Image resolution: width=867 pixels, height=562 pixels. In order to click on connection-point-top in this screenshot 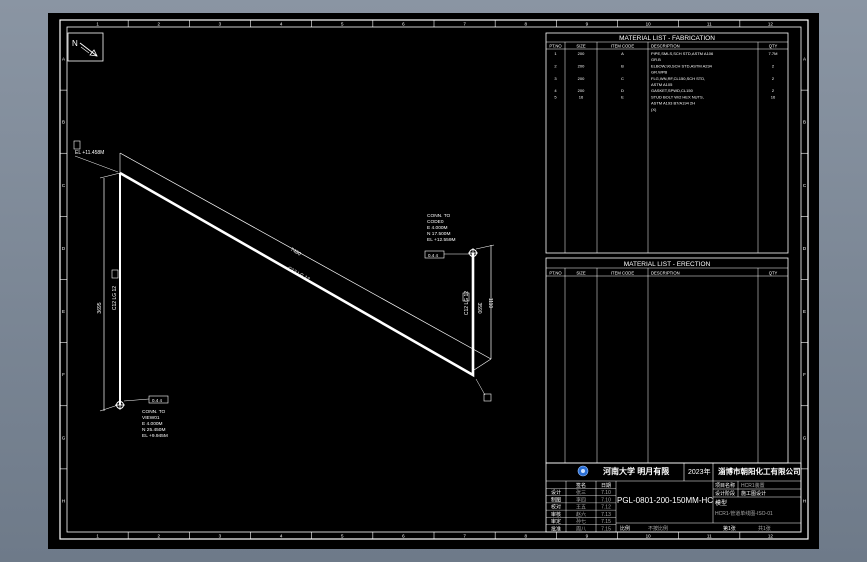, I will do `click(473, 253)`.